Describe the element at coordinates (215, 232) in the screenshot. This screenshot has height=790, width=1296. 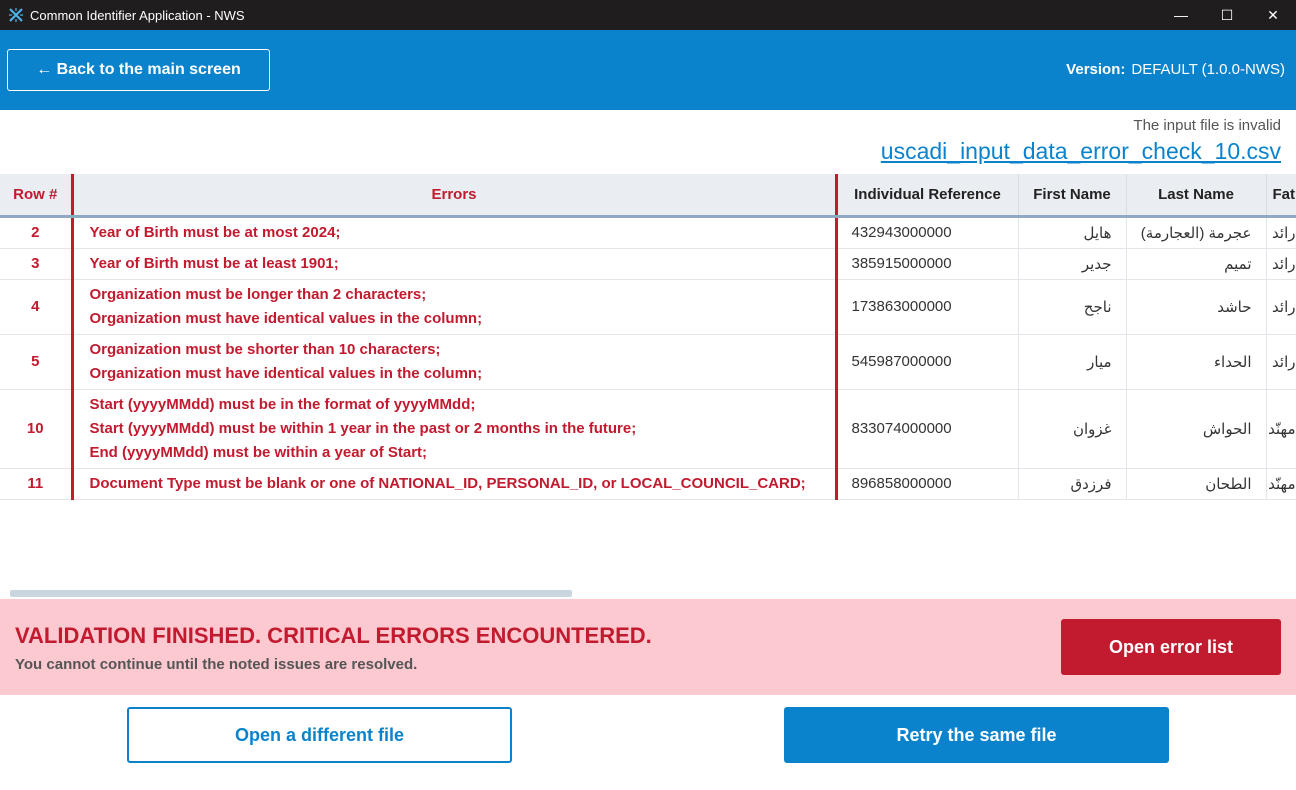
I see `error-message: Year of Birth must be at most 2024;` at that location.